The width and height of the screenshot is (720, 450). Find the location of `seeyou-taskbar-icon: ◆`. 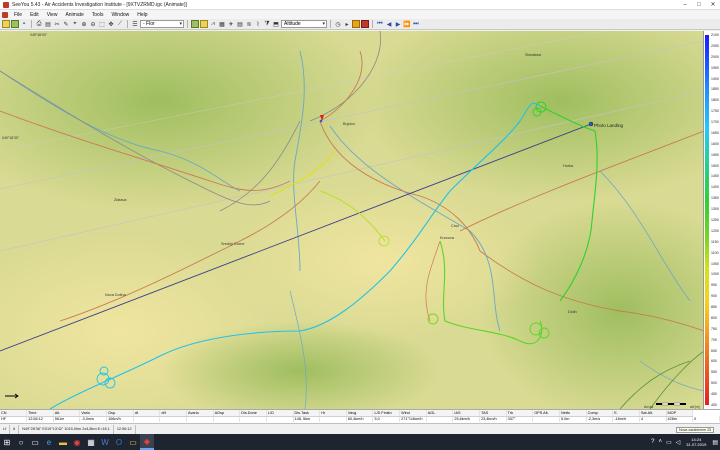

seeyou-taskbar-icon: ◆ is located at coordinates (147, 442).